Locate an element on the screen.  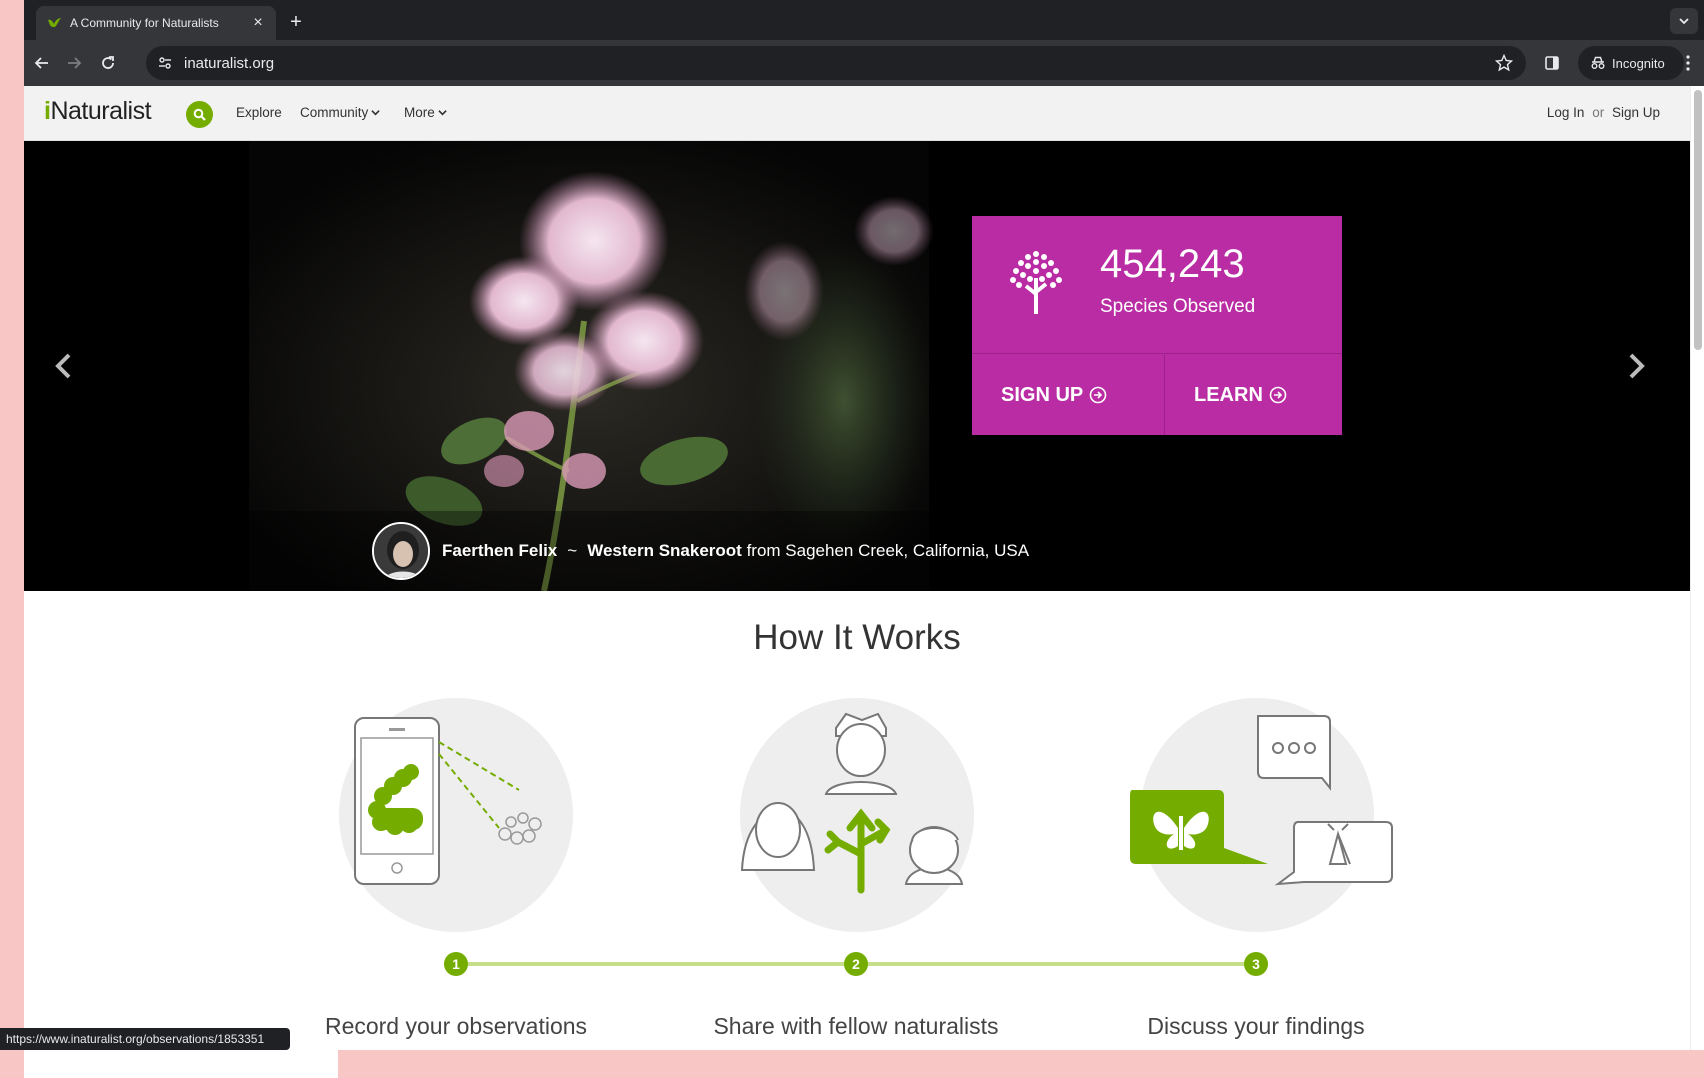
credit-species: Western Snakeroot is located at coordinates (664, 550).